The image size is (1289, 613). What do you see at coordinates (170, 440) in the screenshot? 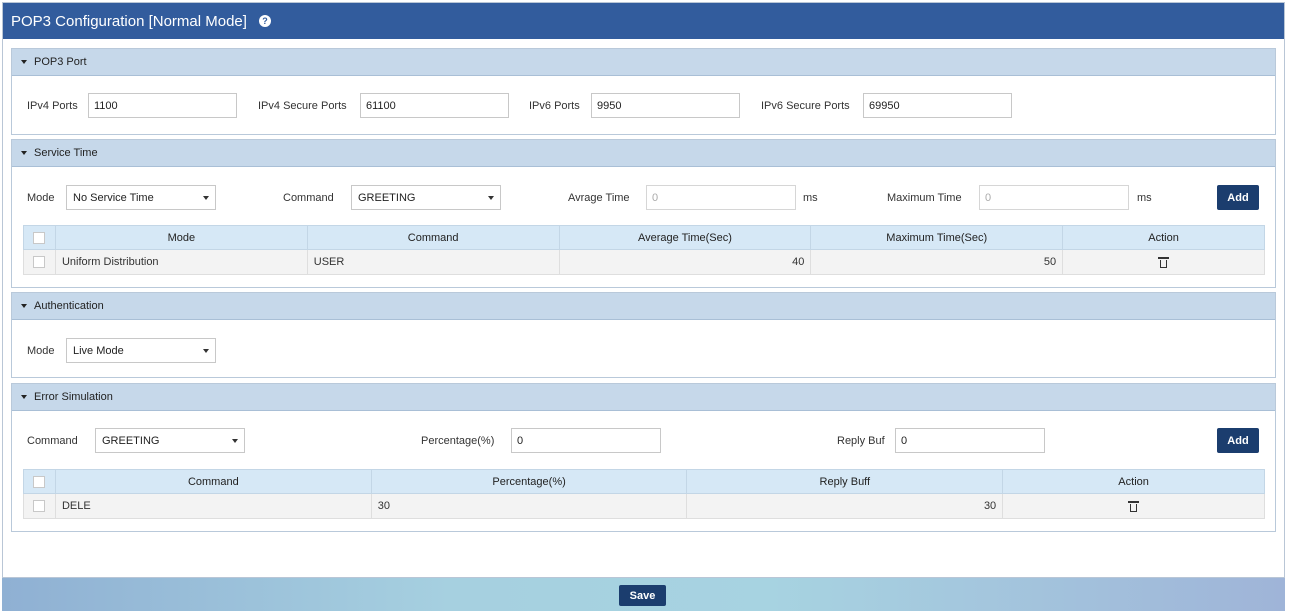
I see `error-command-select: GREETING` at bounding box center [170, 440].